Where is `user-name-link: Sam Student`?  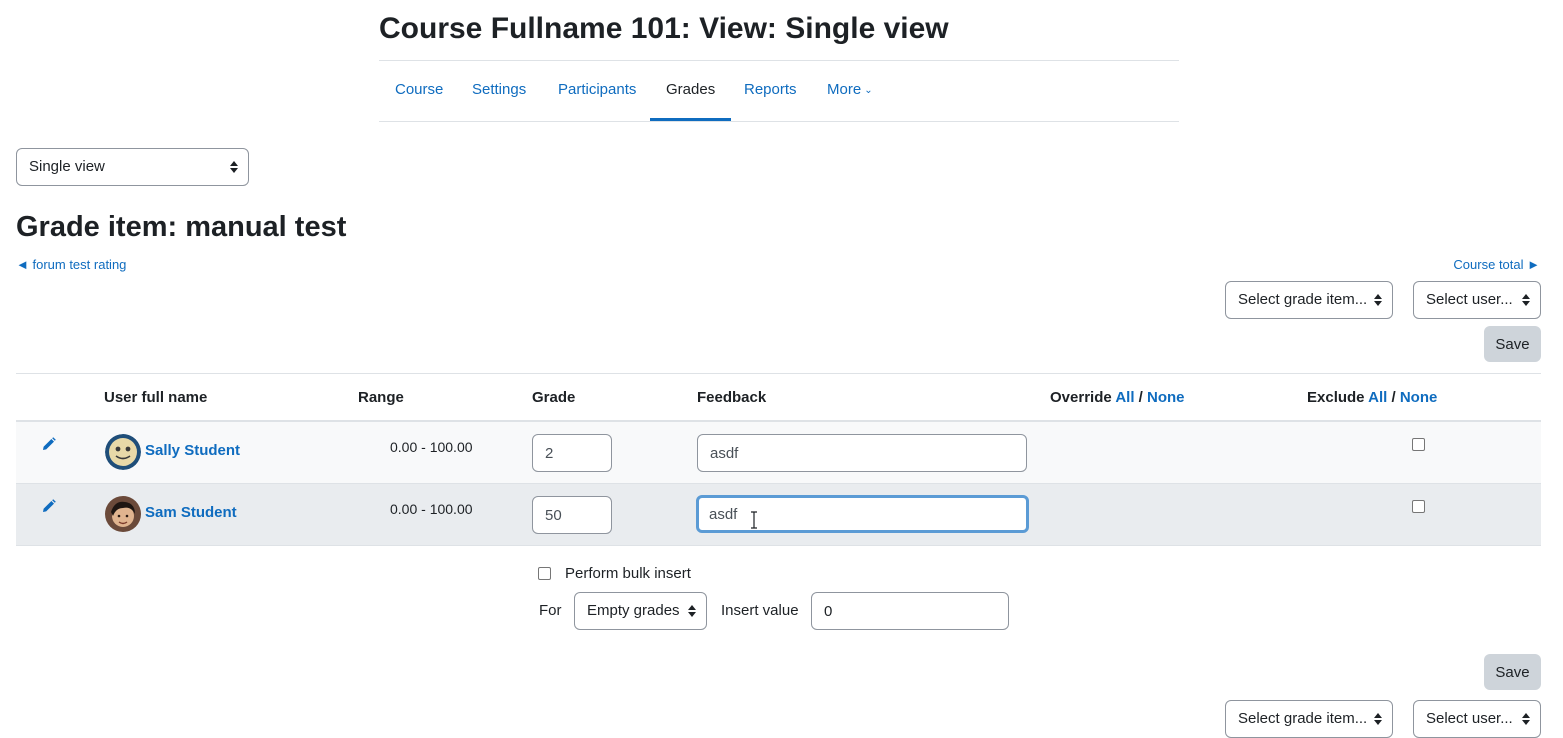
user-name-link: Sam Student is located at coordinates (191, 512).